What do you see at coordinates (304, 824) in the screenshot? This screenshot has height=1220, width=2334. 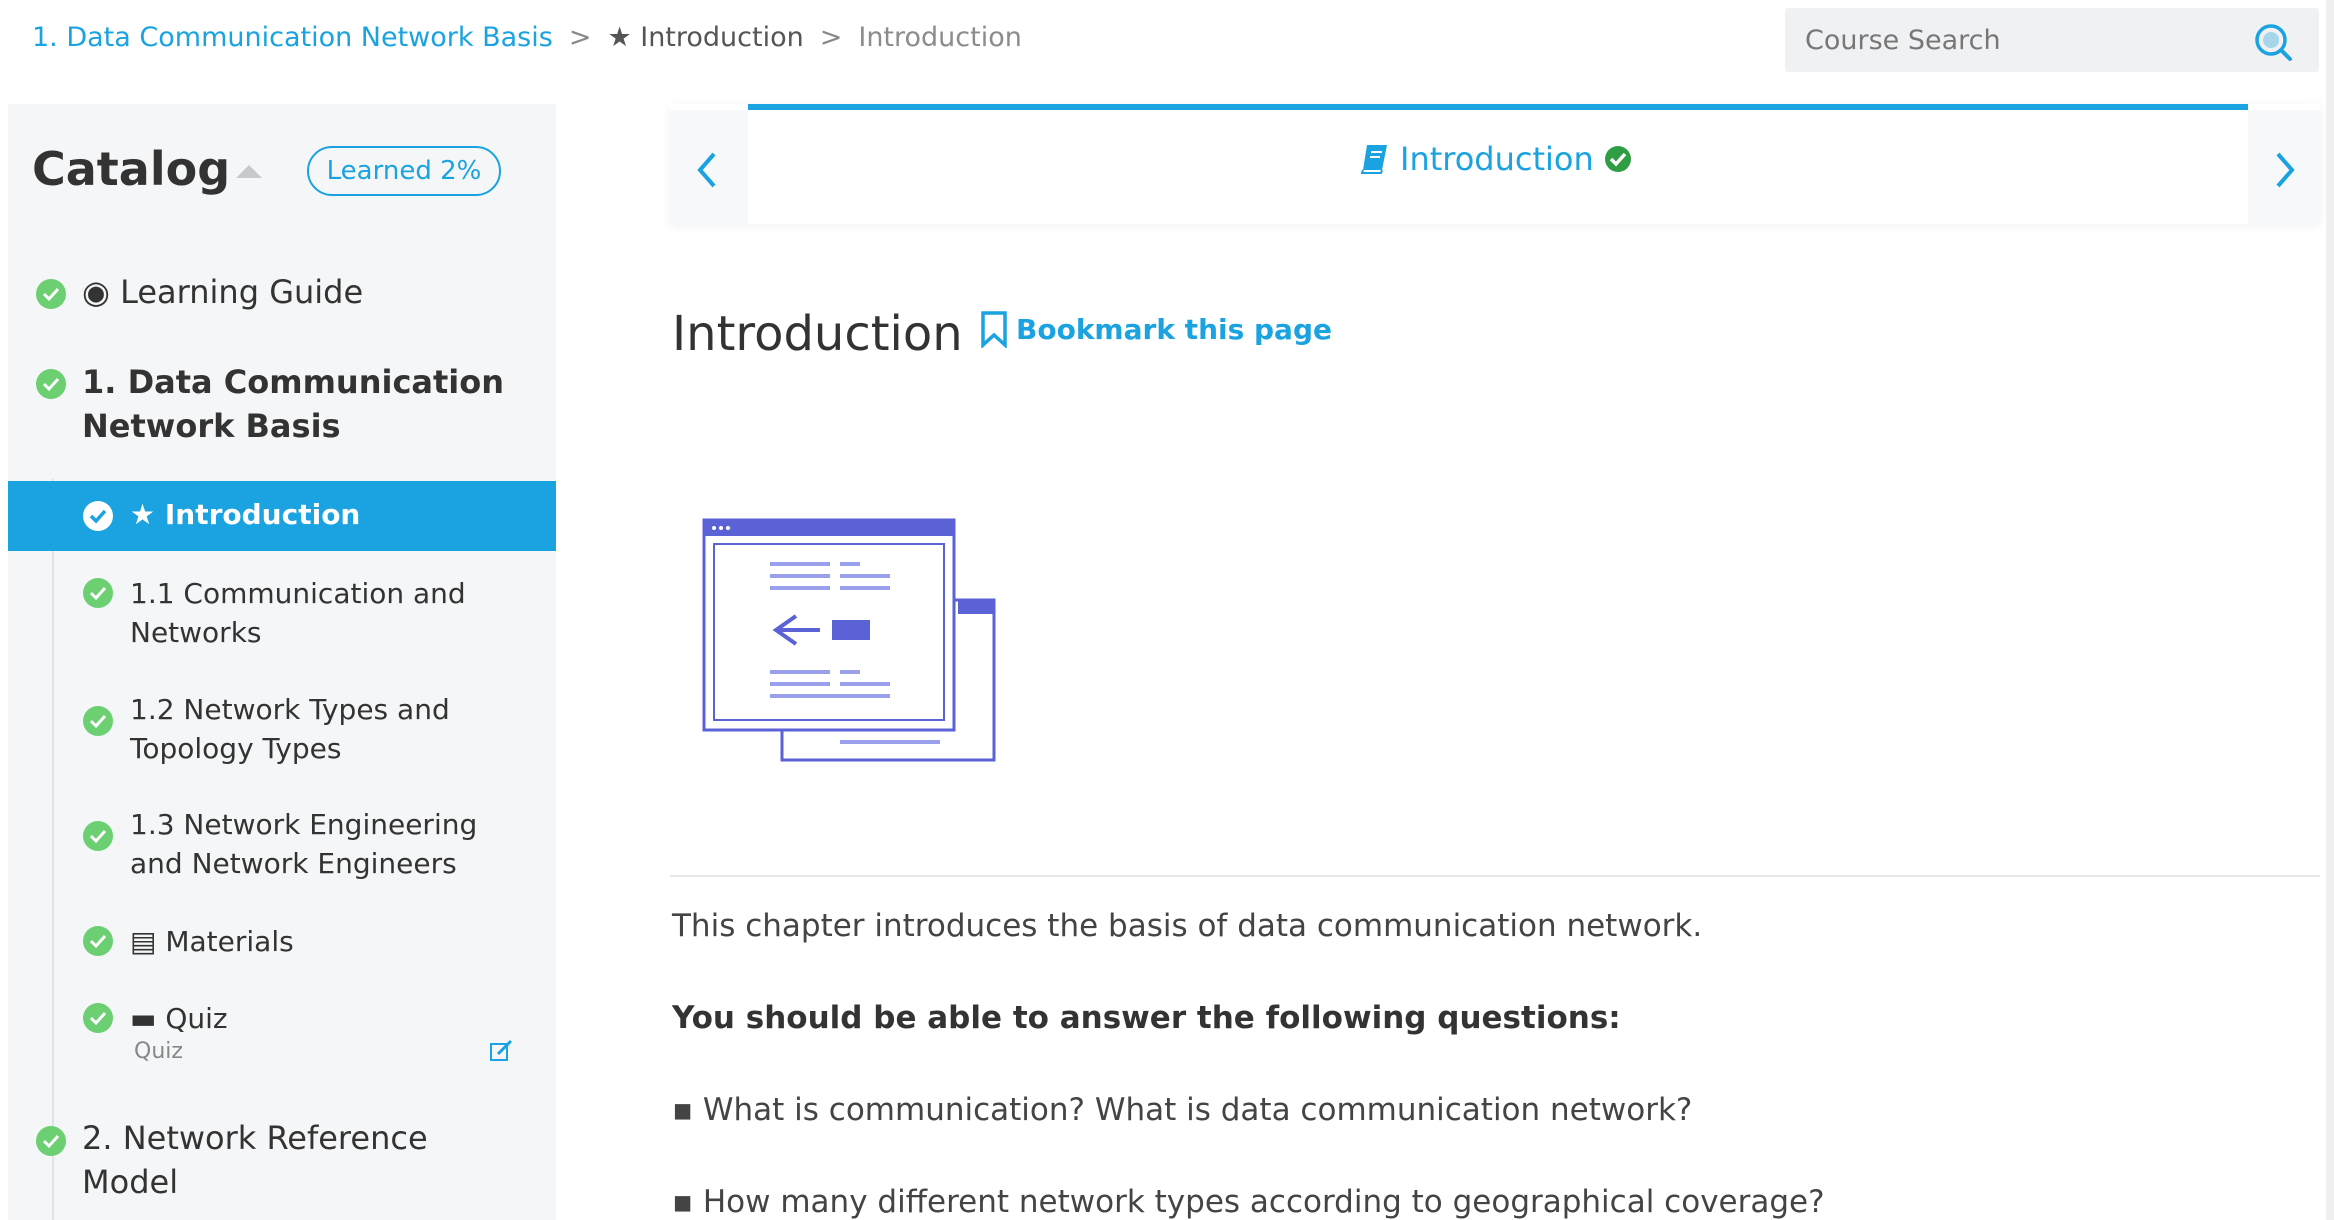 I see `sidebar-item-label: 1.3 Network Engineering` at bounding box center [304, 824].